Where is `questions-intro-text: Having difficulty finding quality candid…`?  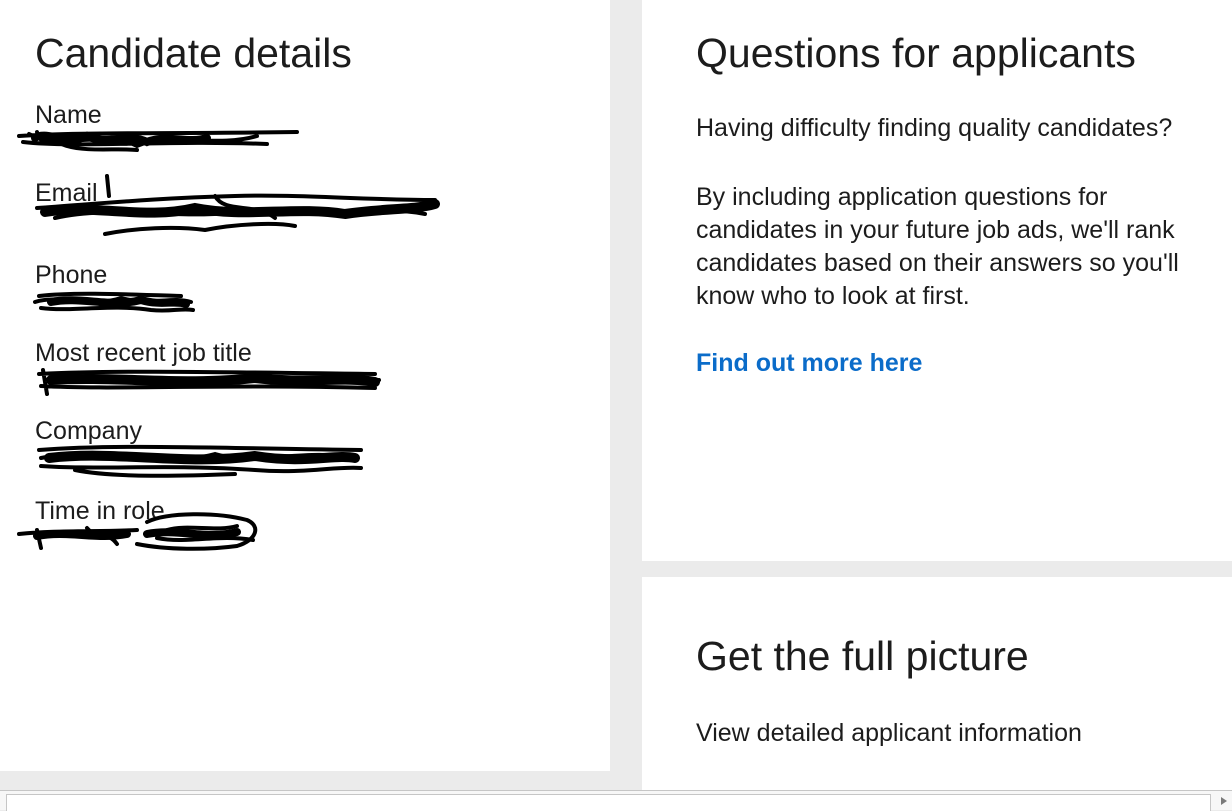 questions-intro-text: Having difficulty finding quality candid… is located at coordinates (934, 128).